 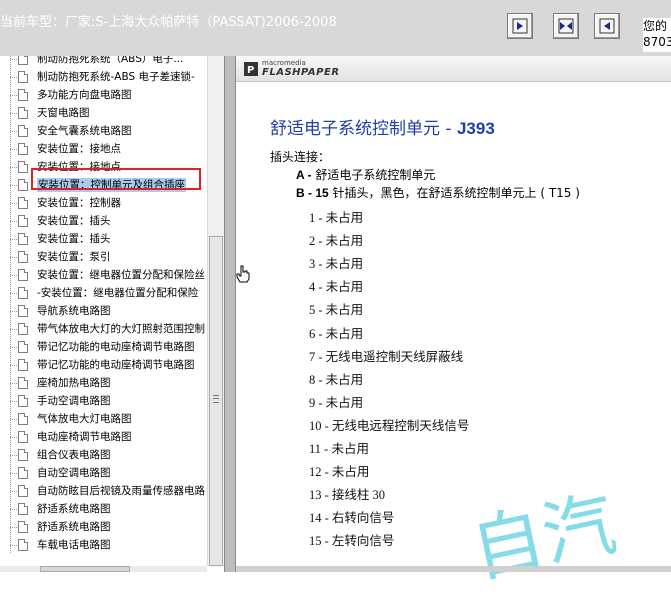 I want to click on tree-item-label: 安装位置：继电器位置分配和保险丝, so click(x=121, y=275).